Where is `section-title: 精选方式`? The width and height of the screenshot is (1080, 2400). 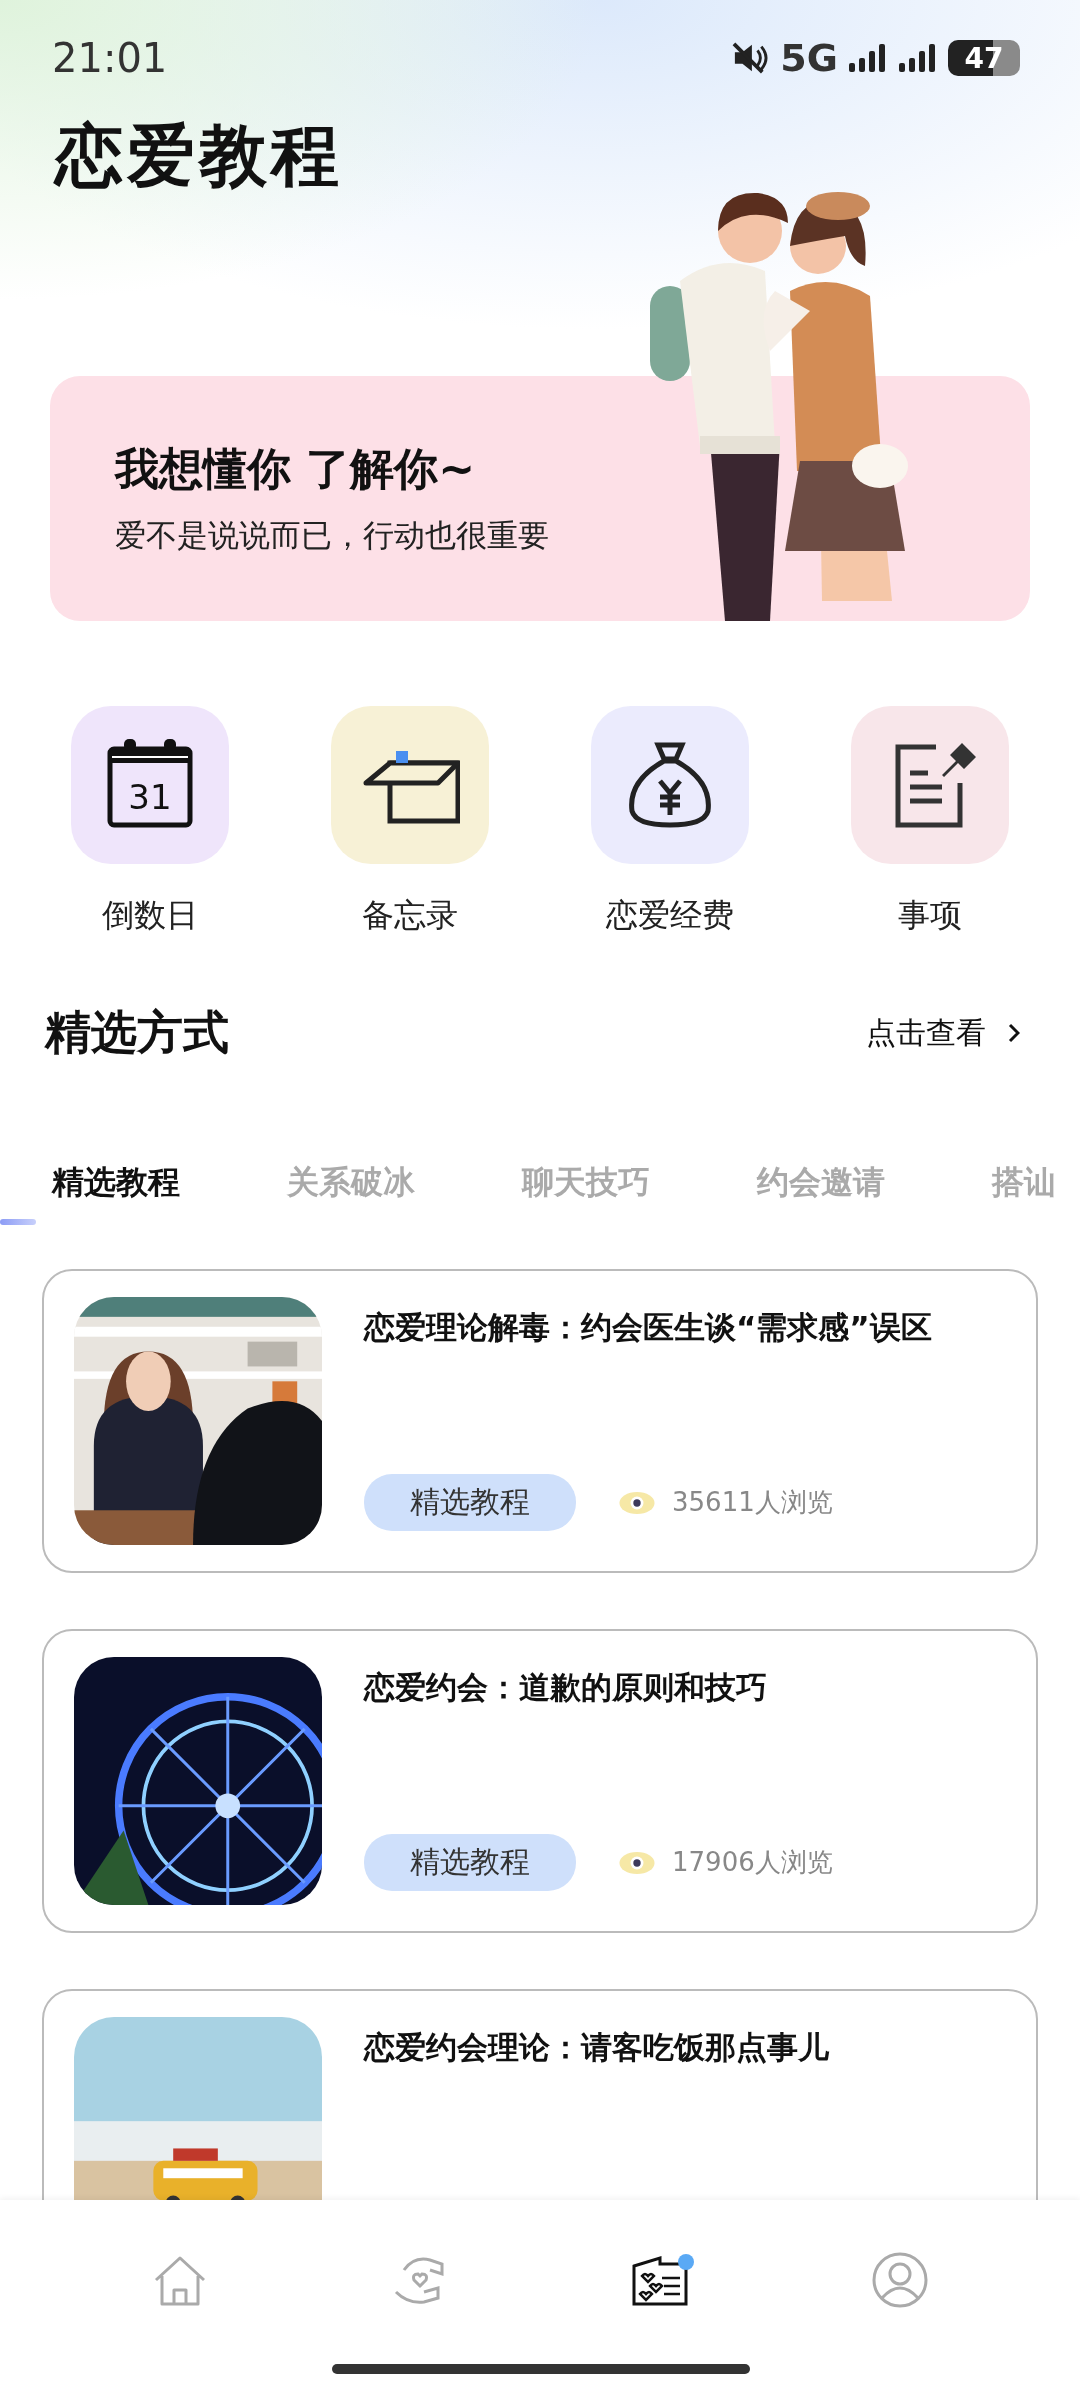
section-title: 精选方式 is located at coordinates (137, 1032).